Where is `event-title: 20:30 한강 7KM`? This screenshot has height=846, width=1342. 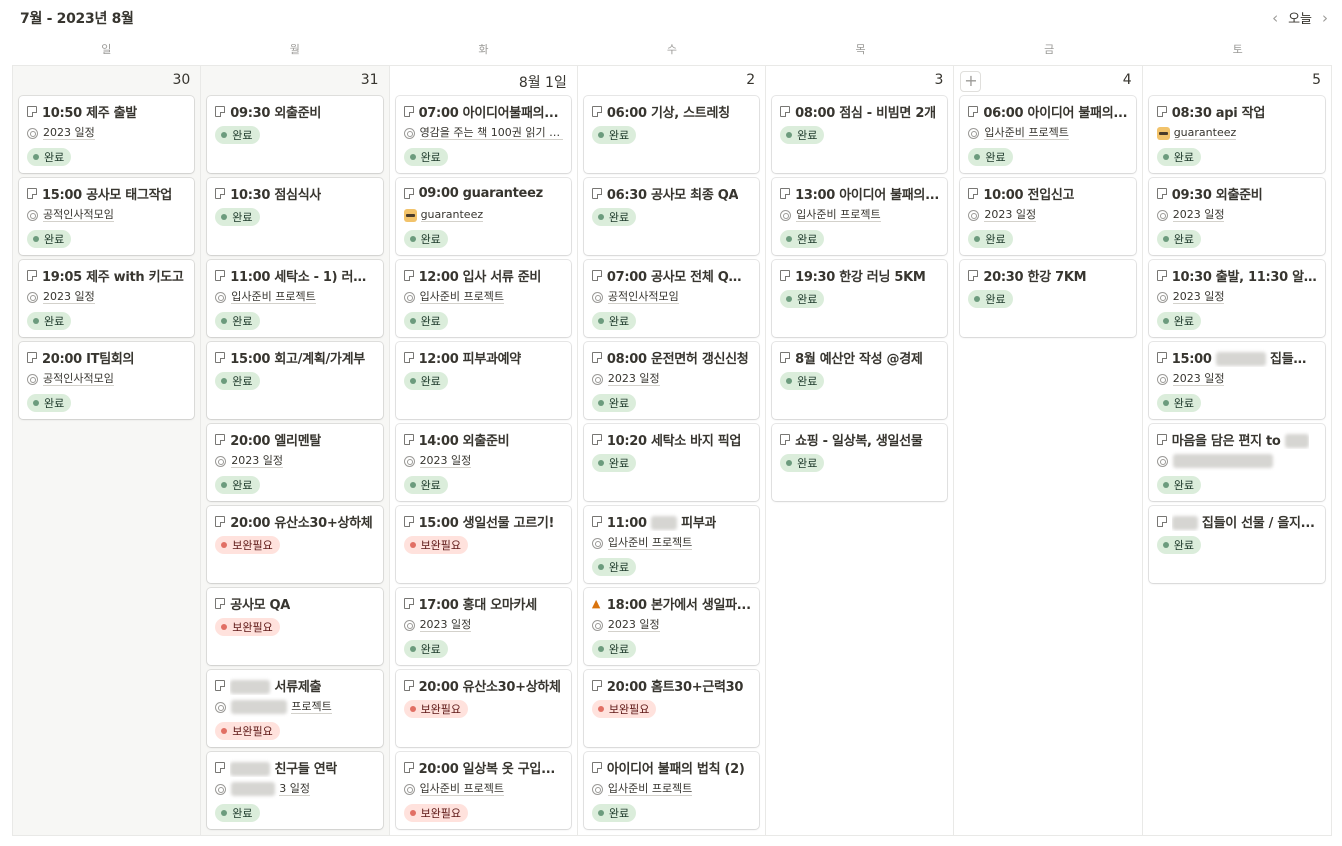
event-title: 20:30 한강 7KM is located at coordinates (1035, 277).